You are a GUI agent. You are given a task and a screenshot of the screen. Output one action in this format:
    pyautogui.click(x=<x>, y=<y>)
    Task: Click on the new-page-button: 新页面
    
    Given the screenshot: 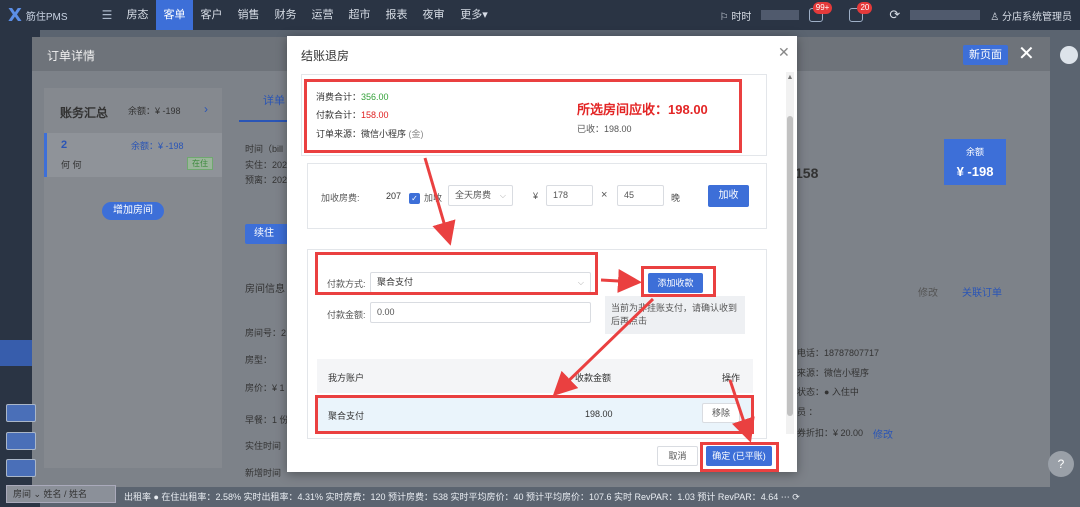 What is the action you would take?
    pyautogui.click(x=985, y=55)
    